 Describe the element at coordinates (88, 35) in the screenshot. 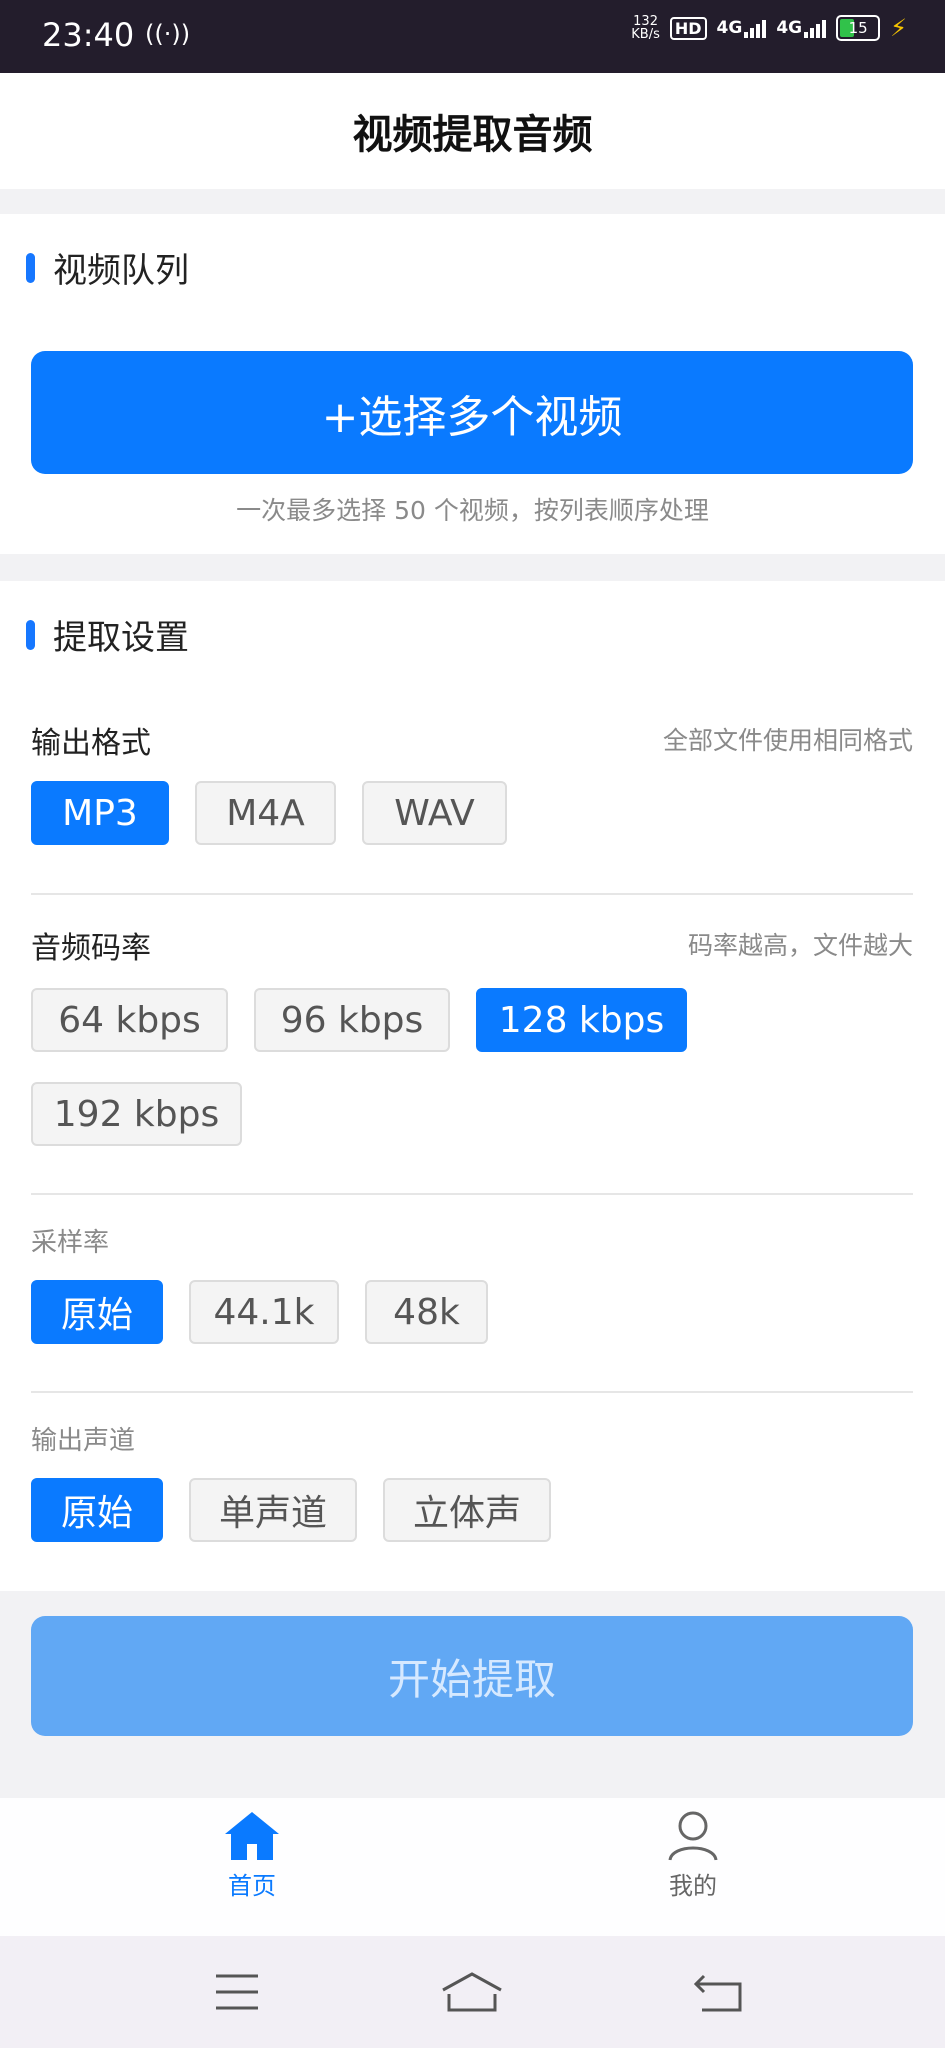

I see `clock: 23:40` at that location.